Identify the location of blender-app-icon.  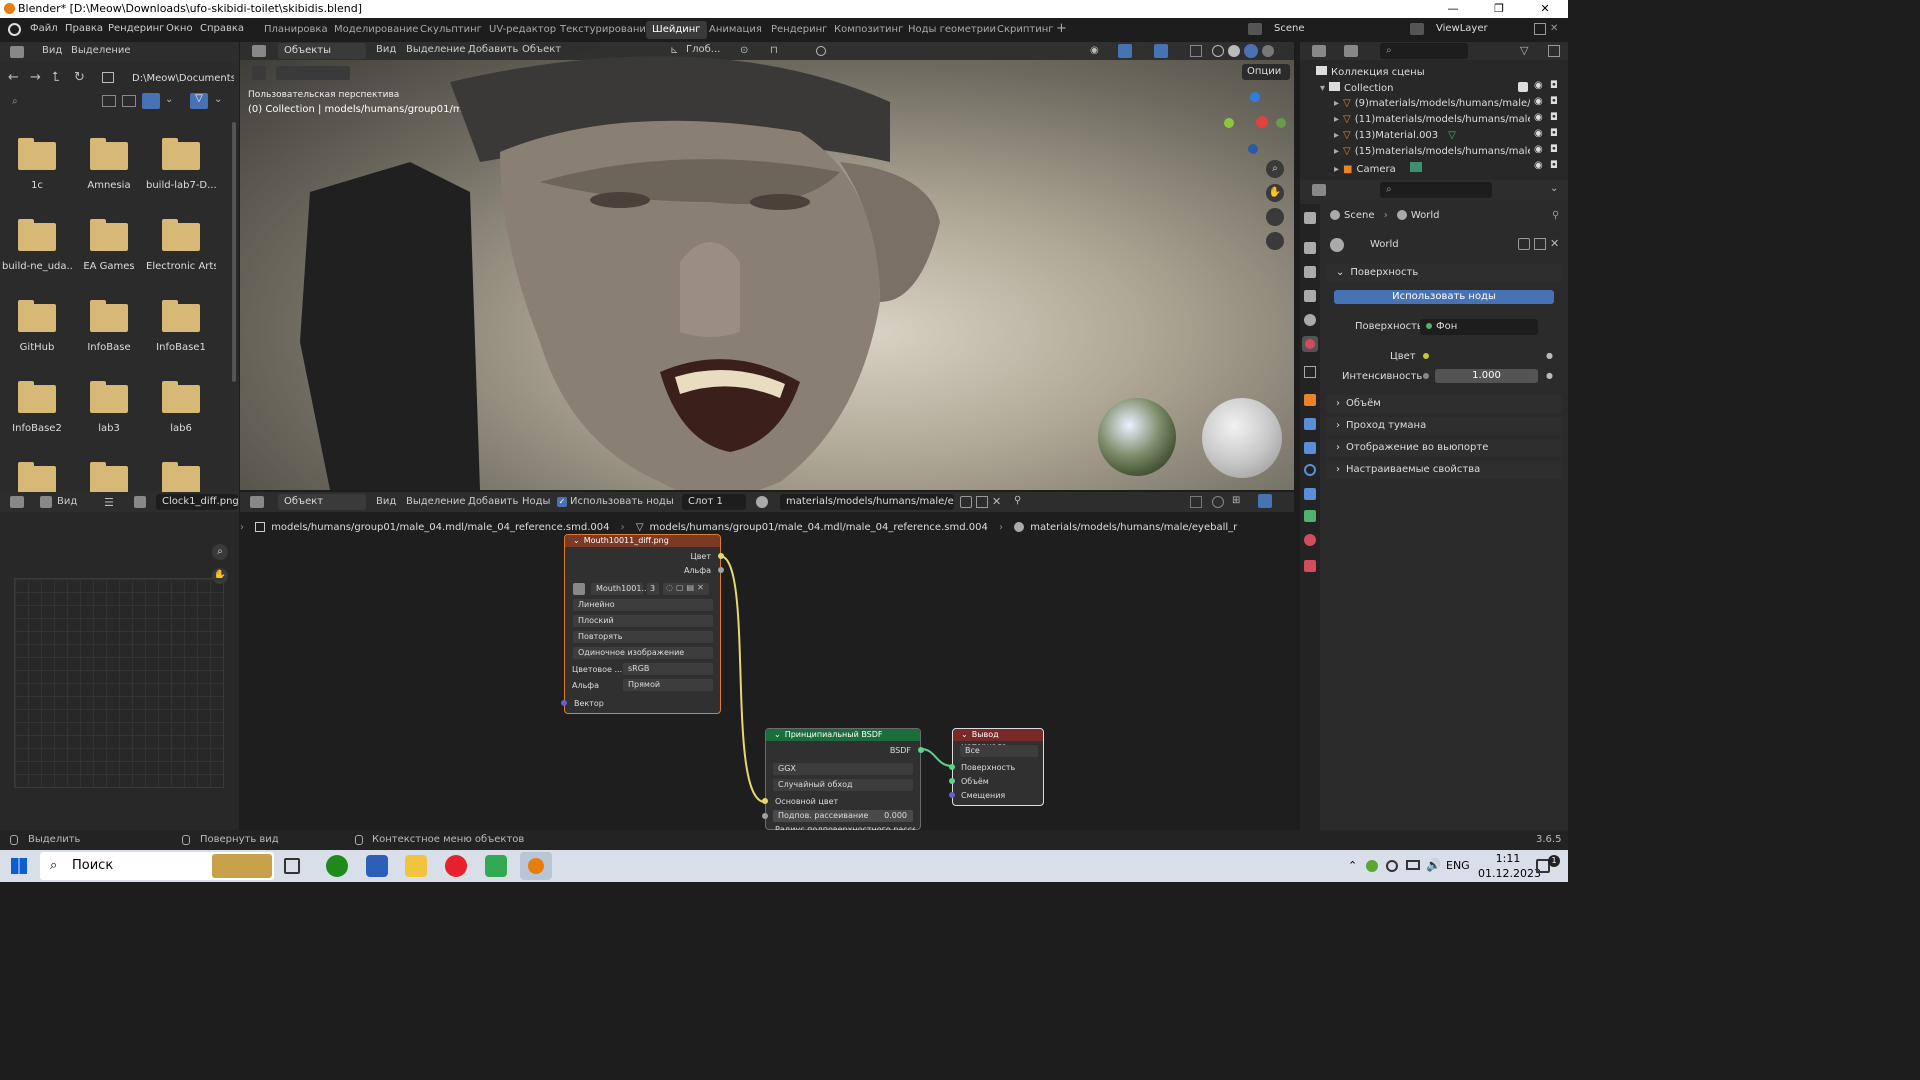
(536, 866).